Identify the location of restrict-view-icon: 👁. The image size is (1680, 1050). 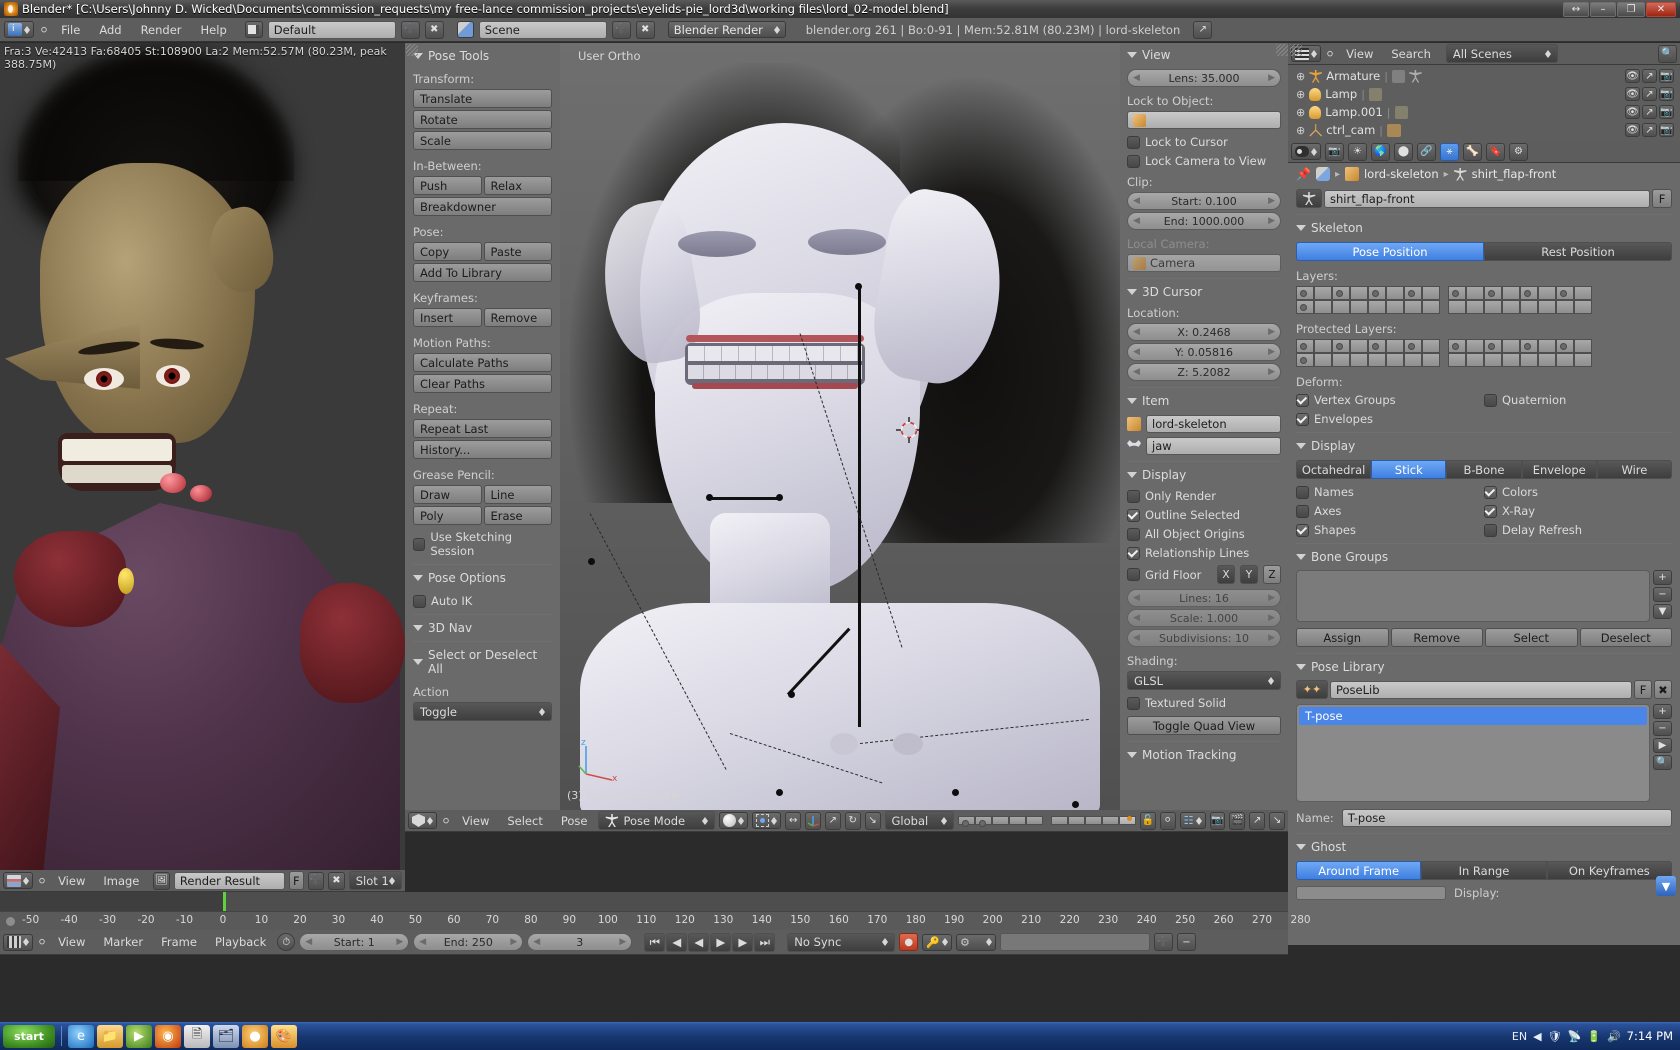
(1632, 112).